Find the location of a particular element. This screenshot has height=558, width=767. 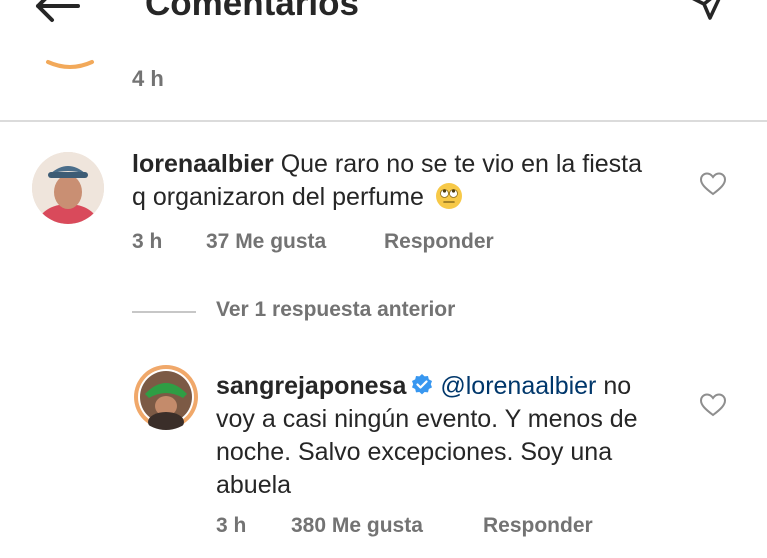

replies-divider is located at coordinates (164, 312).